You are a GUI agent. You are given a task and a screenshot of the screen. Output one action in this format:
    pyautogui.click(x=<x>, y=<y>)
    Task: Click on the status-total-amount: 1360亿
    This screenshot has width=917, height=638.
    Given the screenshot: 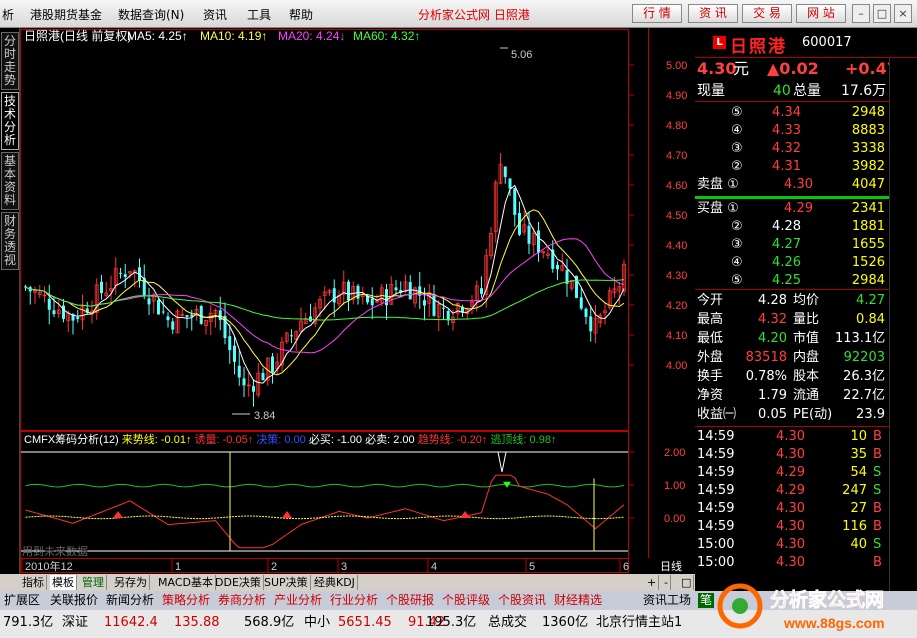 What is the action you would take?
    pyautogui.click(x=565, y=622)
    